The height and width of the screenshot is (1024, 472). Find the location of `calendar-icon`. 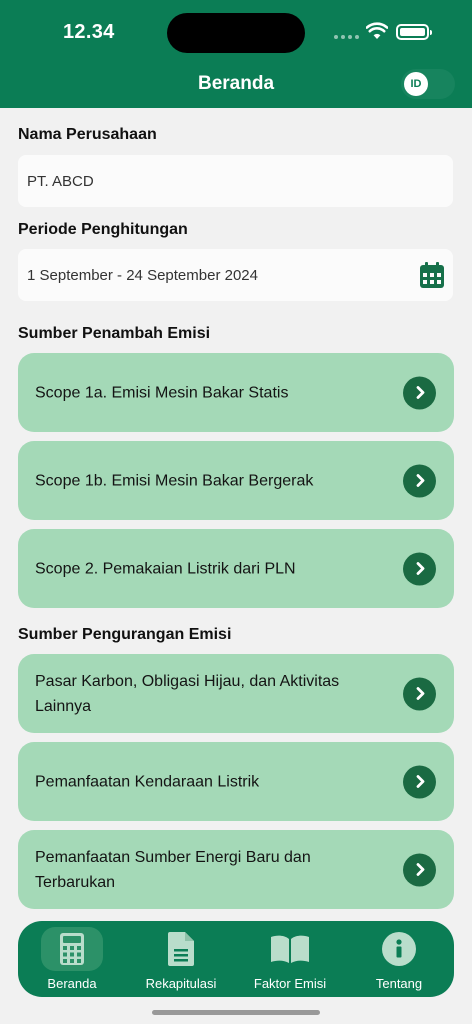

calendar-icon is located at coordinates (432, 275).